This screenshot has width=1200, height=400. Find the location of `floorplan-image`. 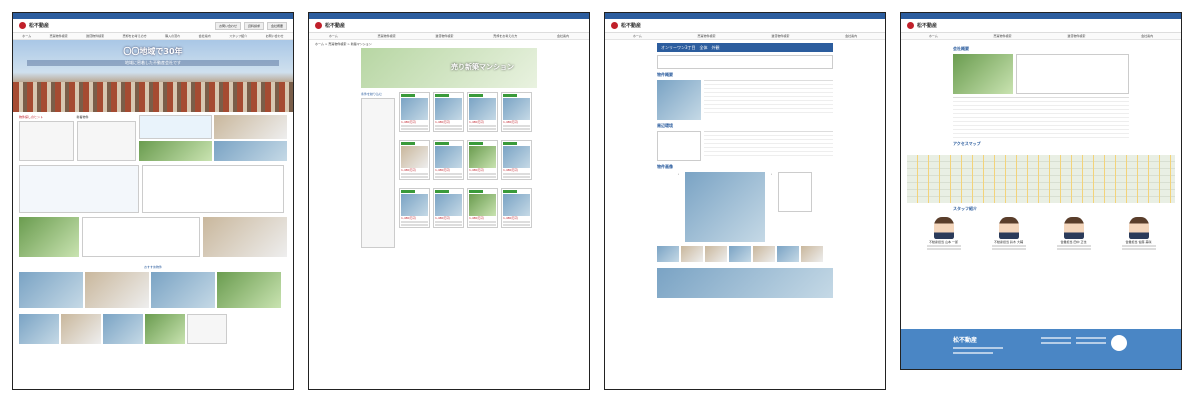

floorplan-image is located at coordinates (795, 192).